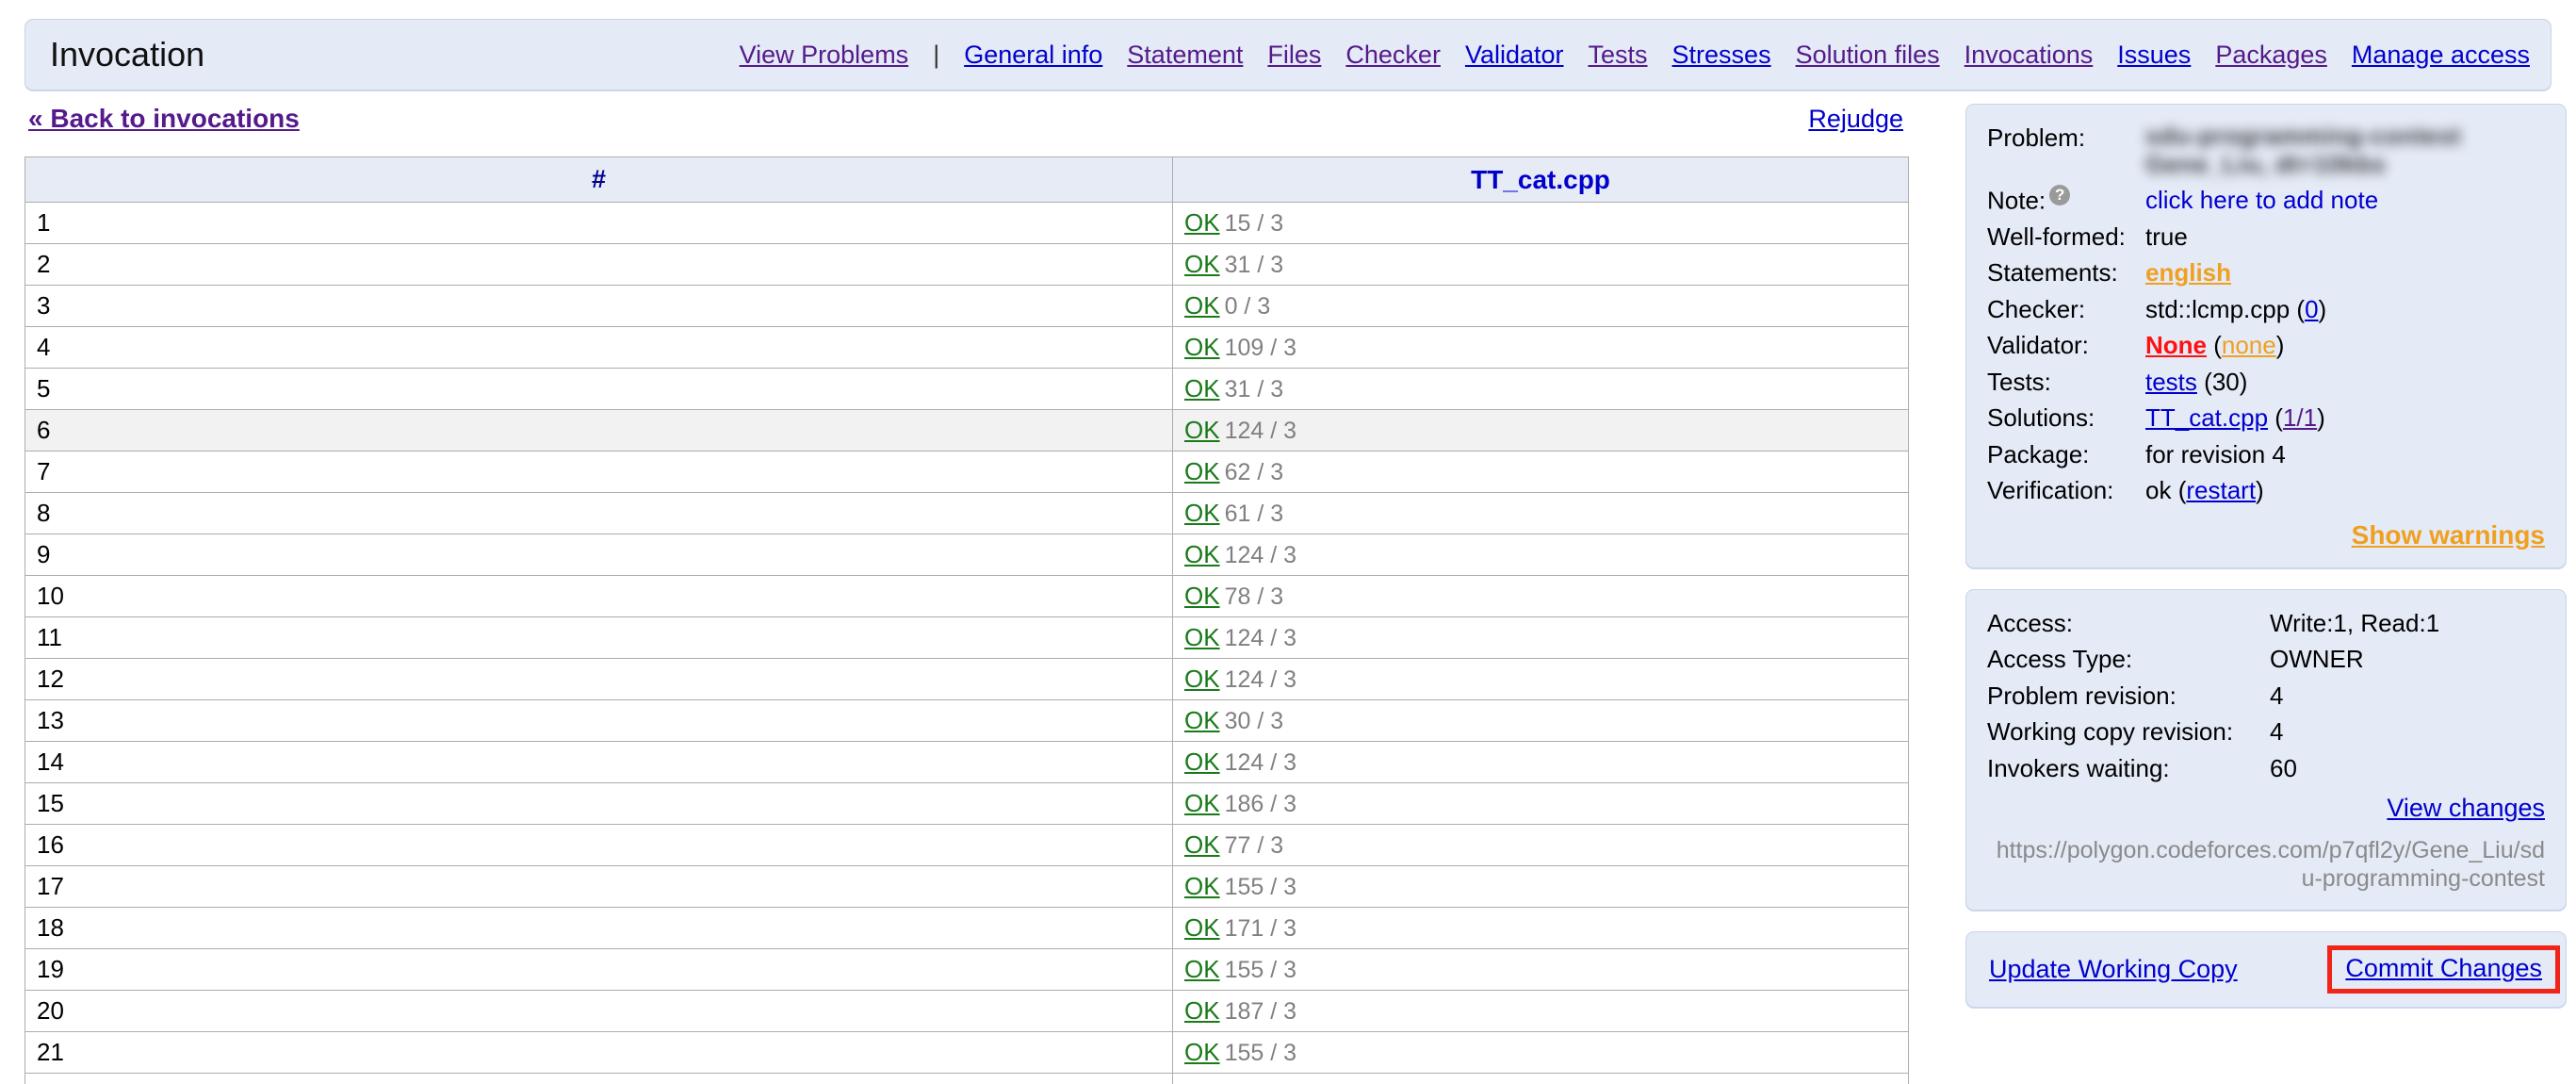  I want to click on info-row-solutions: Solutions: TT_cat.cpp (1/1), so click(2266, 418).